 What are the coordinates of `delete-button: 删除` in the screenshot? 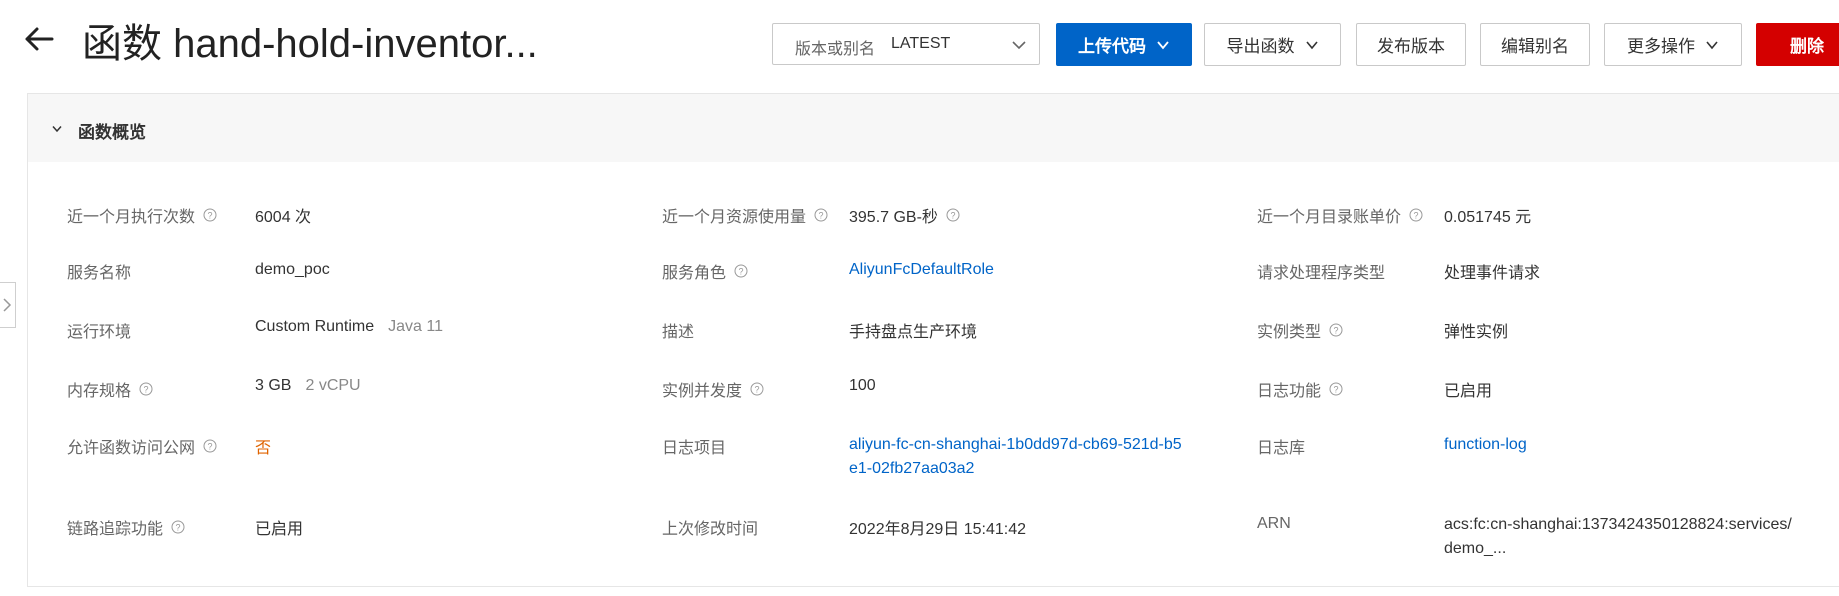 It's located at (1797, 44).